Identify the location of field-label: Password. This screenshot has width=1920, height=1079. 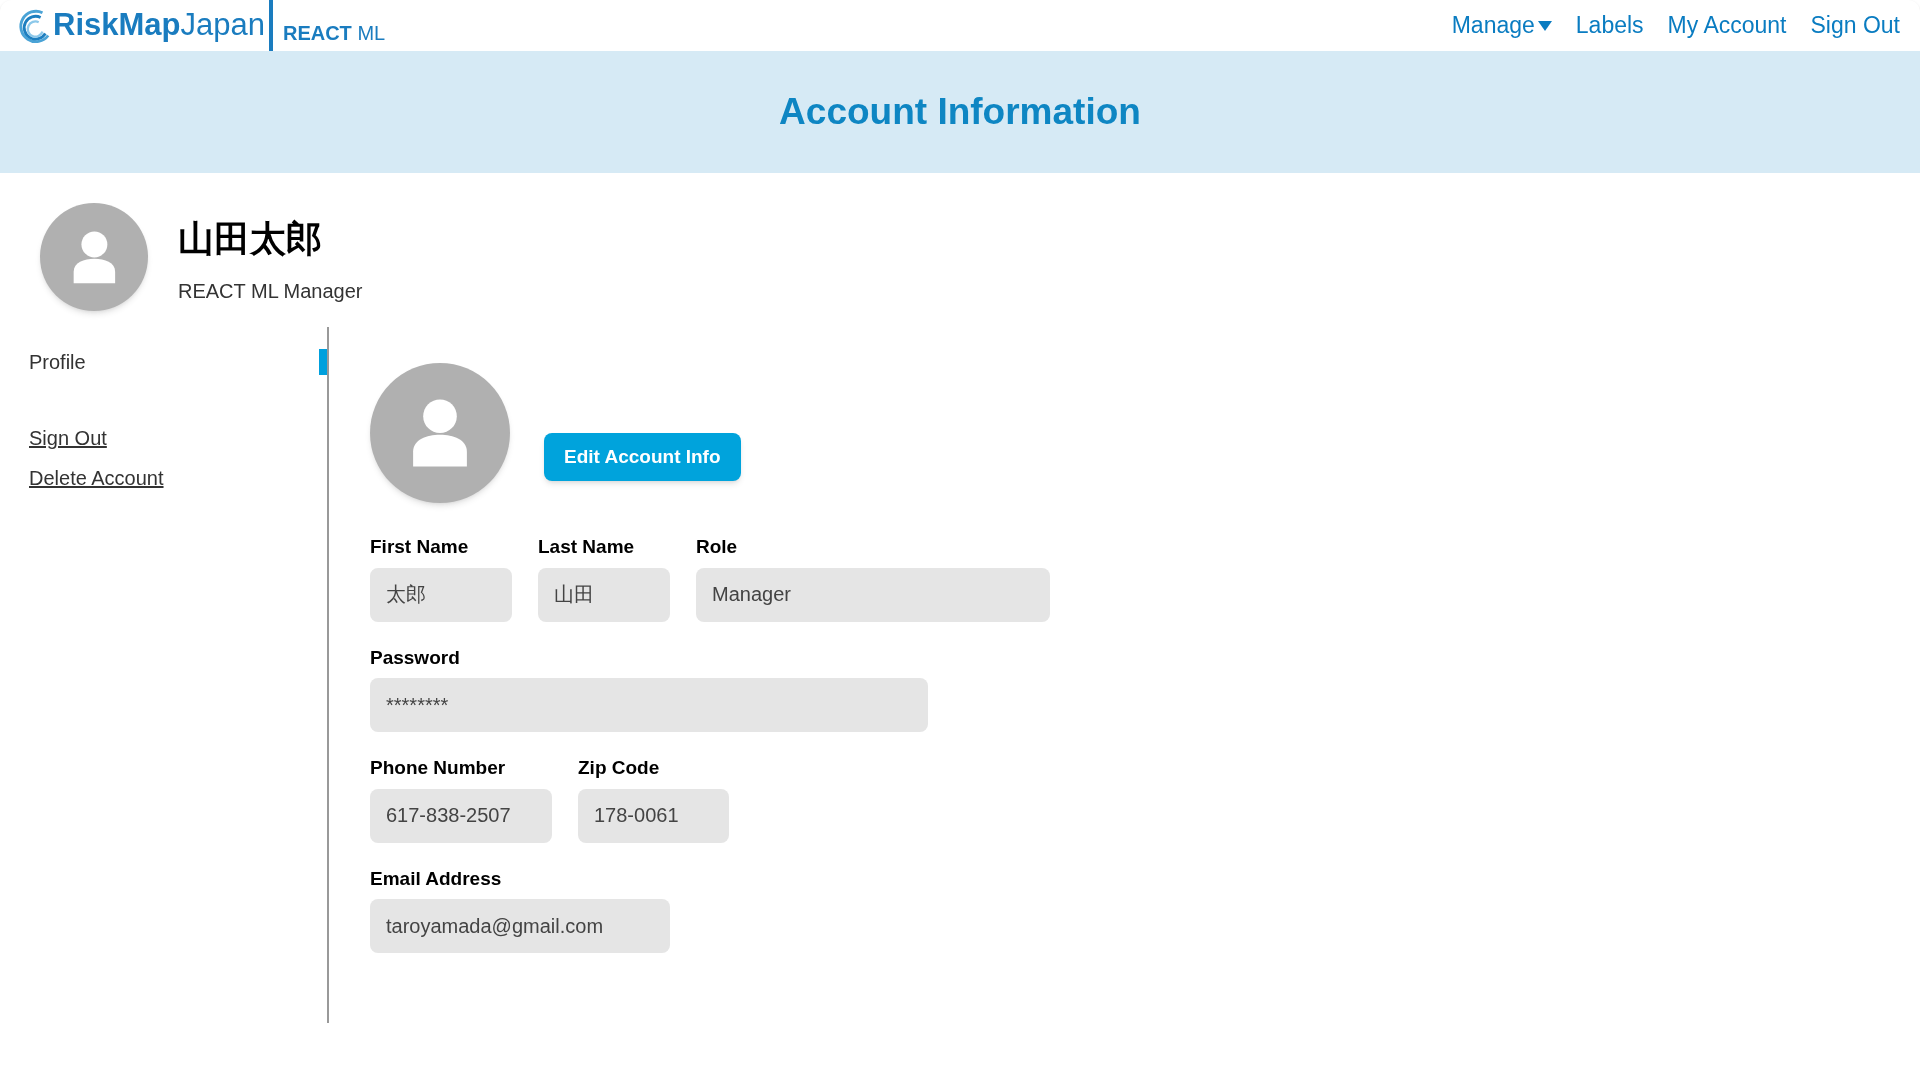
(415, 657).